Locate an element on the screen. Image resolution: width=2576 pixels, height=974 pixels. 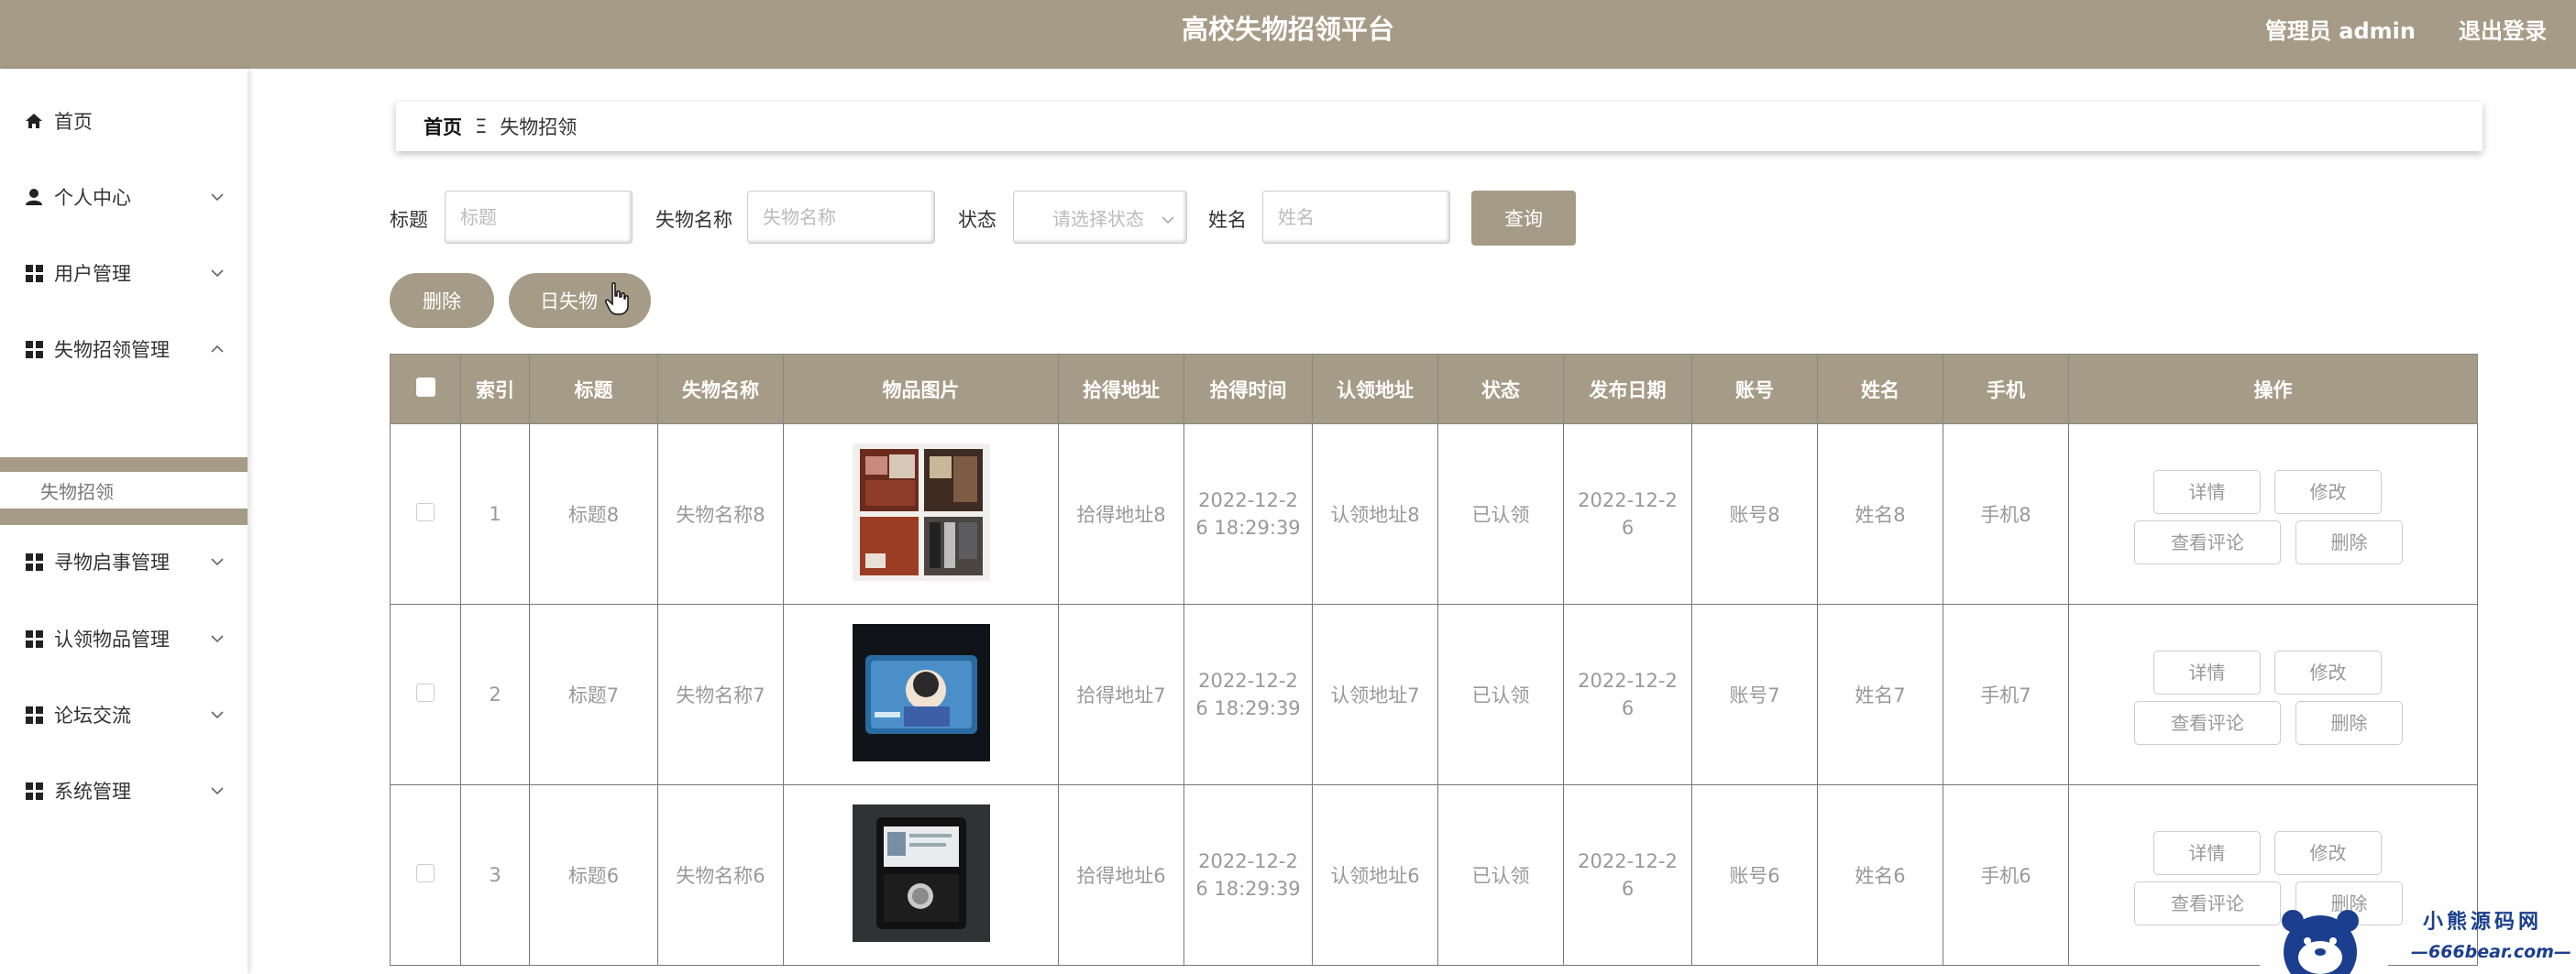
watermark-url: —666bear.com— is located at coordinates (2491, 952).